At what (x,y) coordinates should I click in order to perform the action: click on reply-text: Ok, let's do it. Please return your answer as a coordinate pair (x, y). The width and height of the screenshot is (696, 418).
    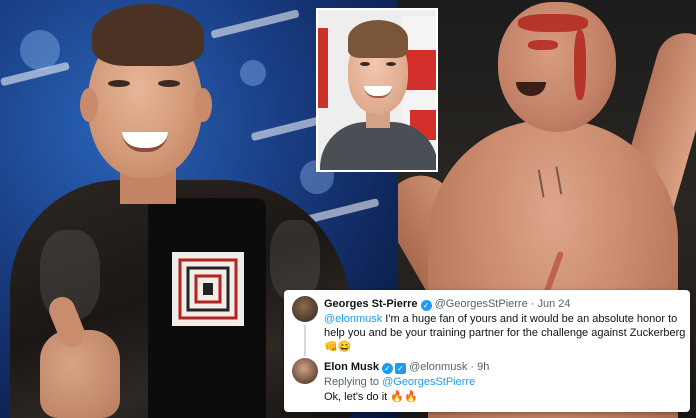
    Looking at the image, I should click on (356, 397).